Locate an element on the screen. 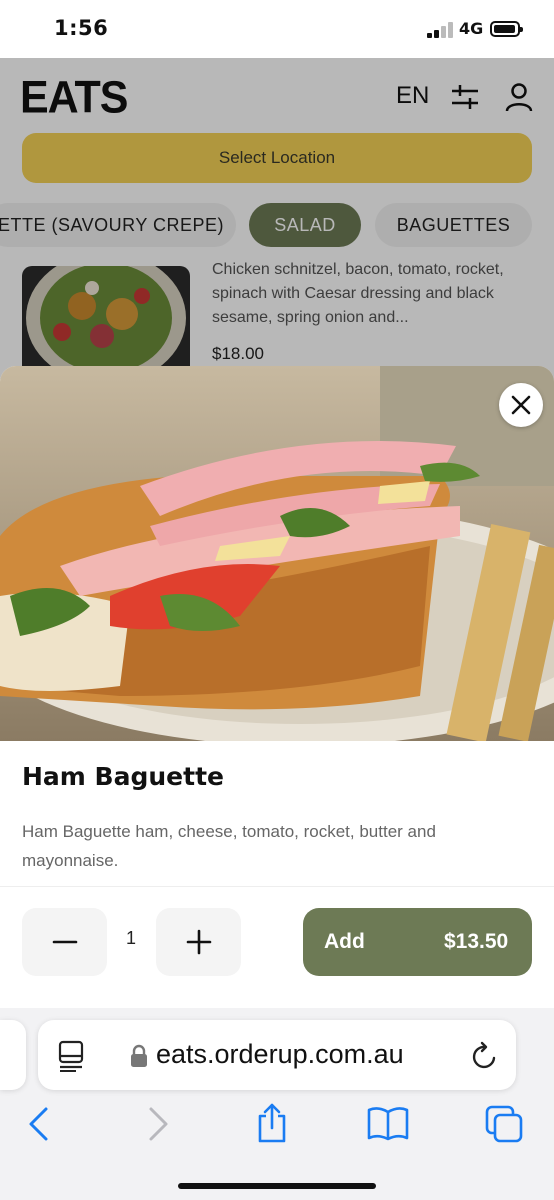 This screenshot has width=554, height=1200. tabs-icon is located at coordinates (504, 1124).